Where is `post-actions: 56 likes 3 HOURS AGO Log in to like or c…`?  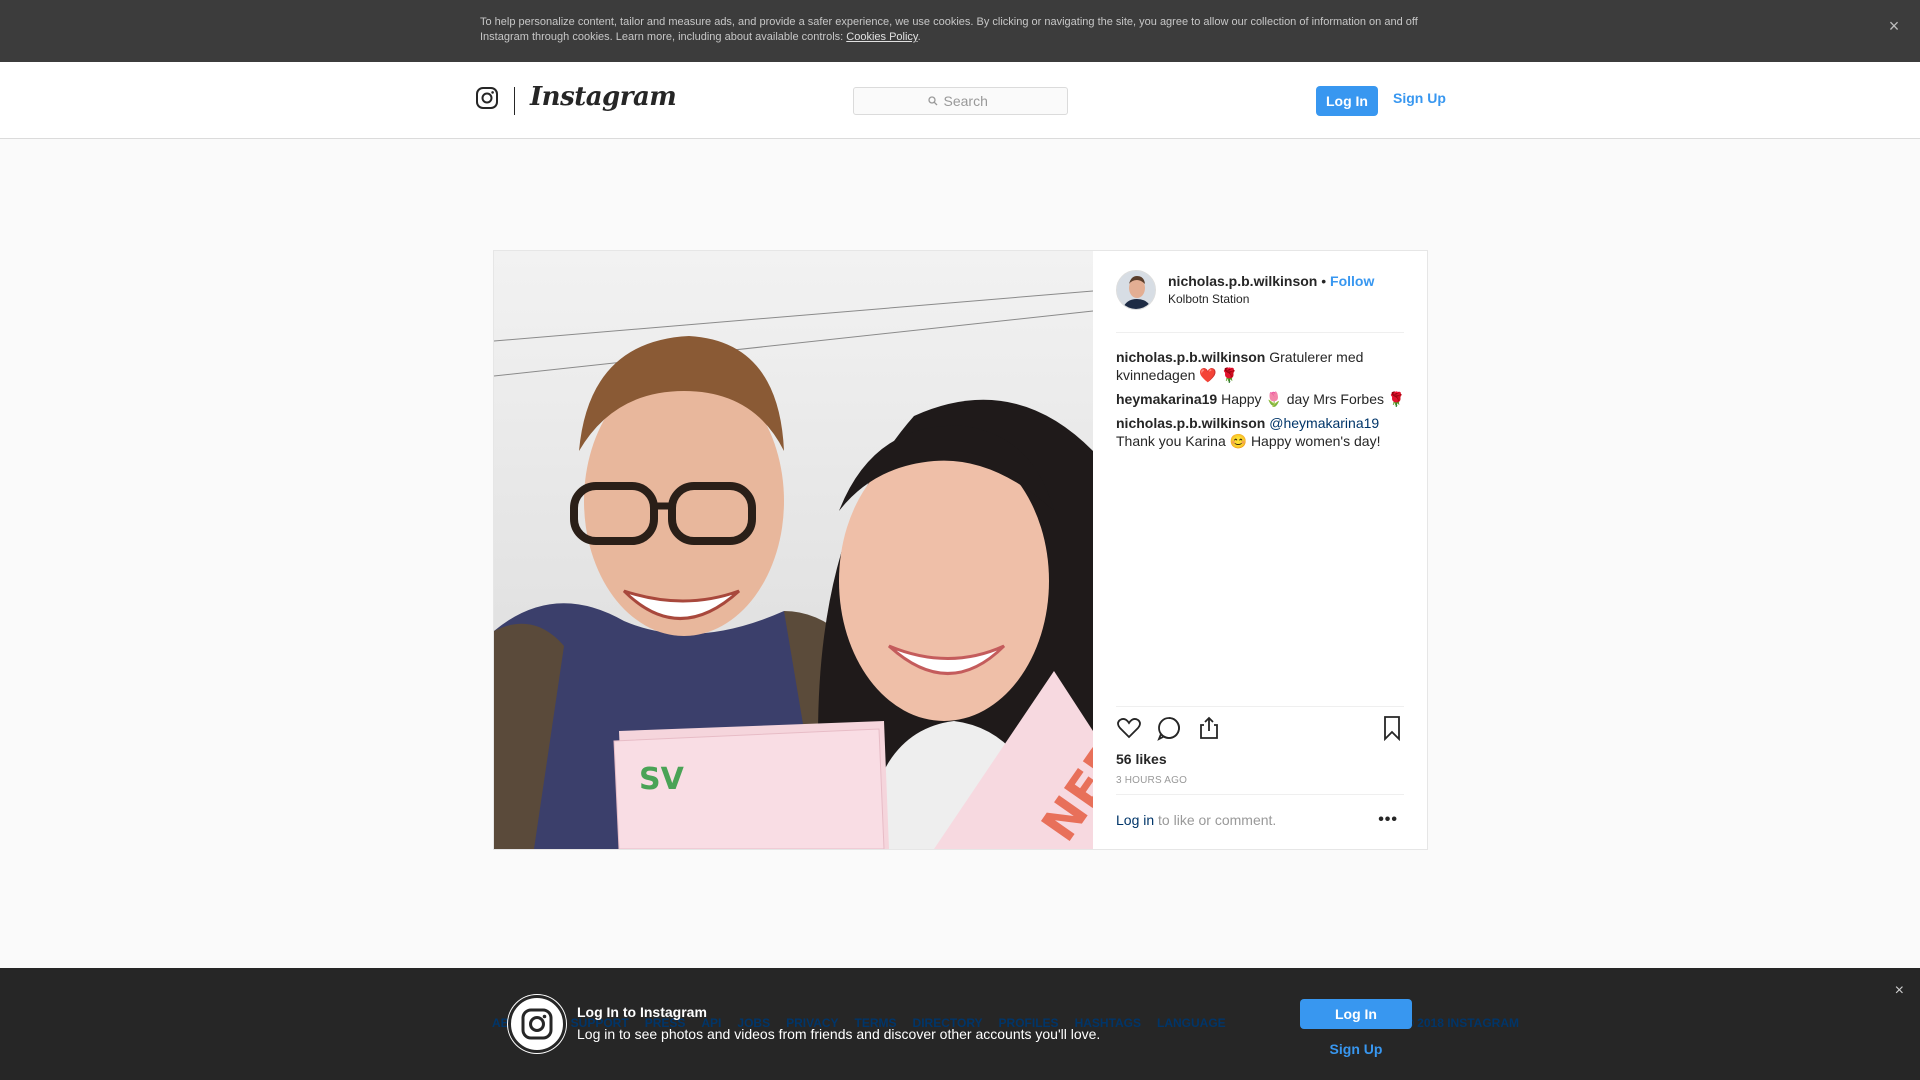
post-actions: 56 likes 3 HOURS AGO Log in to like or c… is located at coordinates (1260, 776).